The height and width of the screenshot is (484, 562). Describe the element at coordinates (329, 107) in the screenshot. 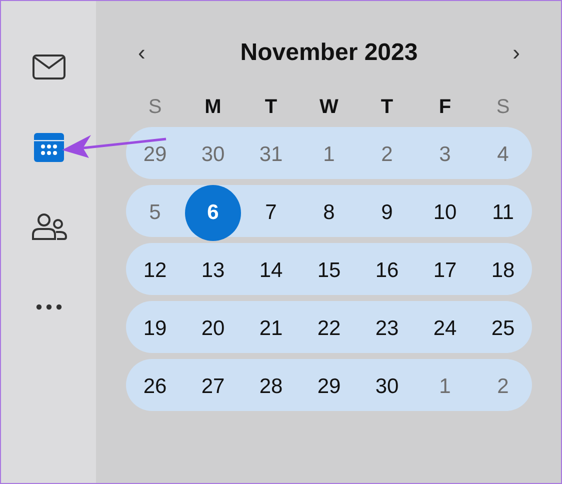

I see `weekday-label: W` at that location.